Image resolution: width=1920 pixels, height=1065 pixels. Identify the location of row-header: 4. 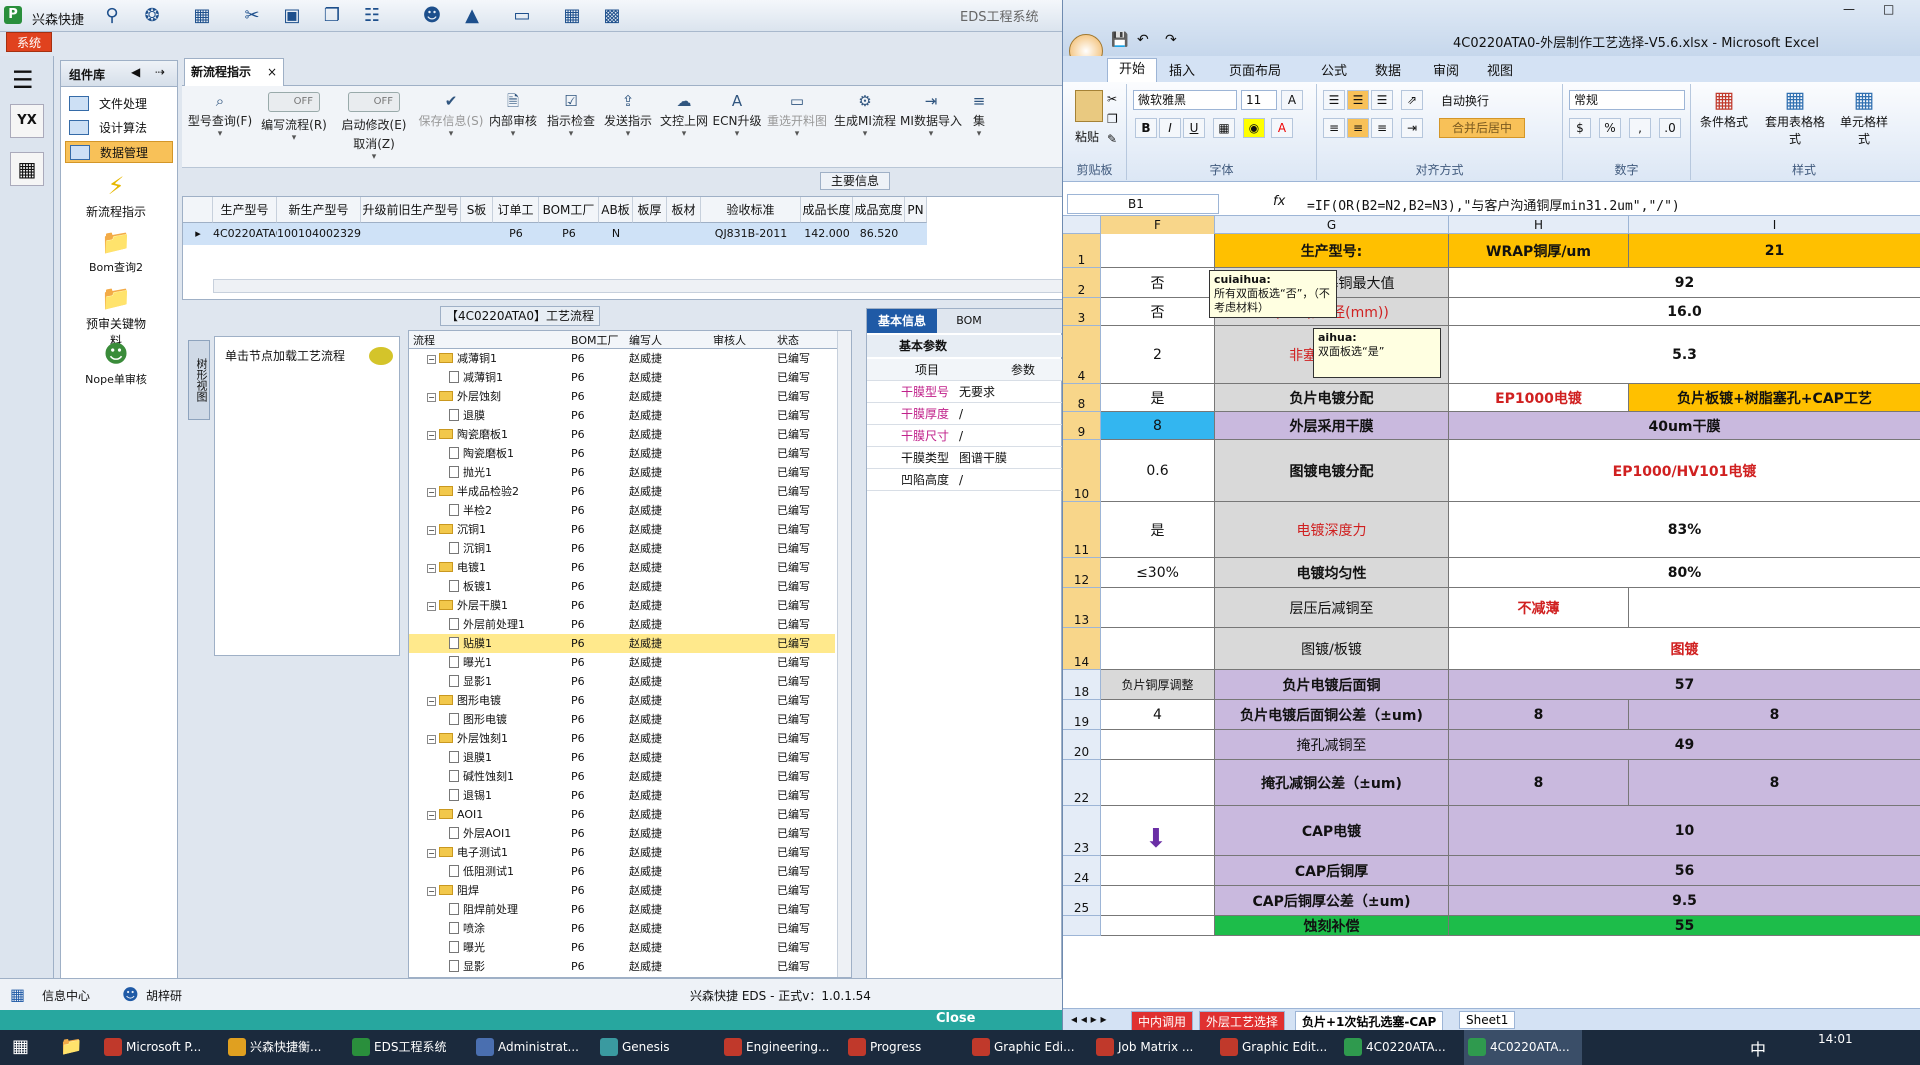
(1082, 355).